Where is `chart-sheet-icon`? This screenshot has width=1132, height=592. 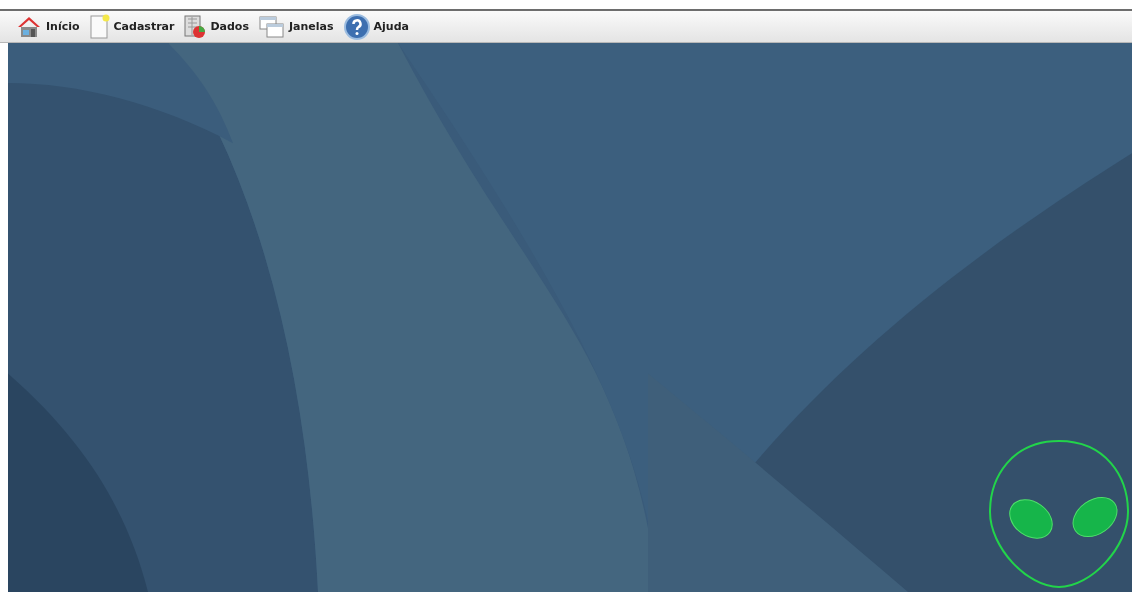
chart-sheet-icon is located at coordinates (195, 26).